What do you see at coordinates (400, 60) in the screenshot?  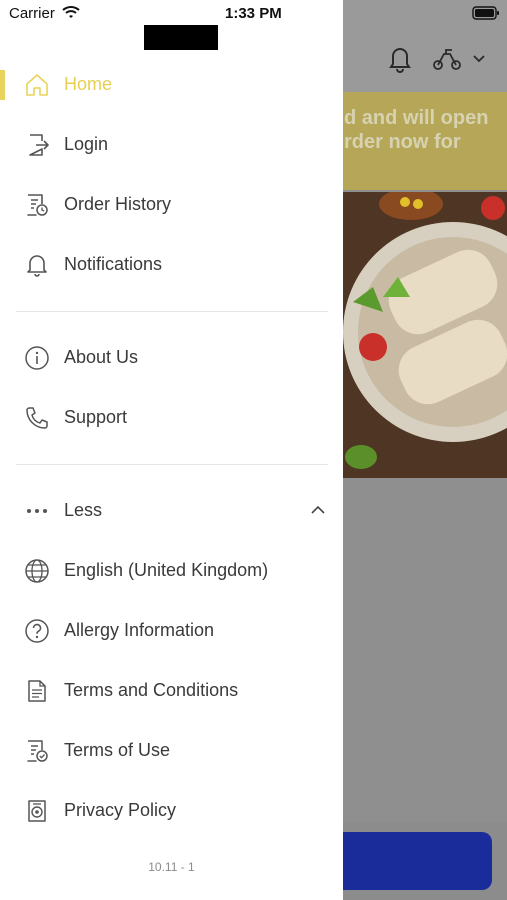 I see `background-bell-icon` at bounding box center [400, 60].